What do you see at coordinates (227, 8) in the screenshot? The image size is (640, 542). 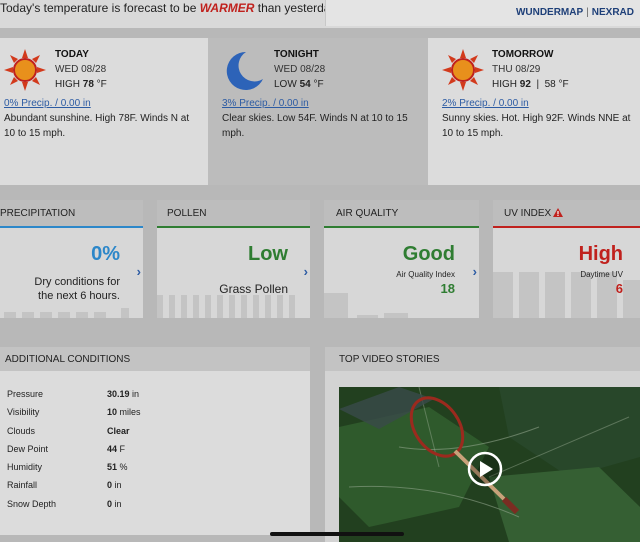 I see `warmer-keyword: WARMER` at bounding box center [227, 8].